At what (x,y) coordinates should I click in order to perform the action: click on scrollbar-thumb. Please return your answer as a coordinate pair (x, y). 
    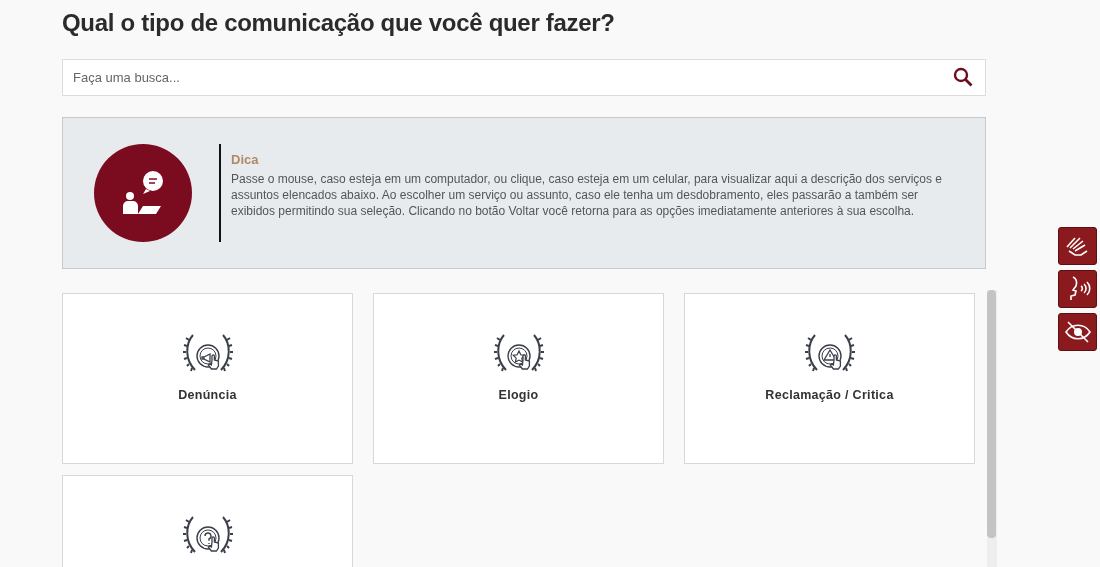
    Looking at the image, I should click on (991, 414).